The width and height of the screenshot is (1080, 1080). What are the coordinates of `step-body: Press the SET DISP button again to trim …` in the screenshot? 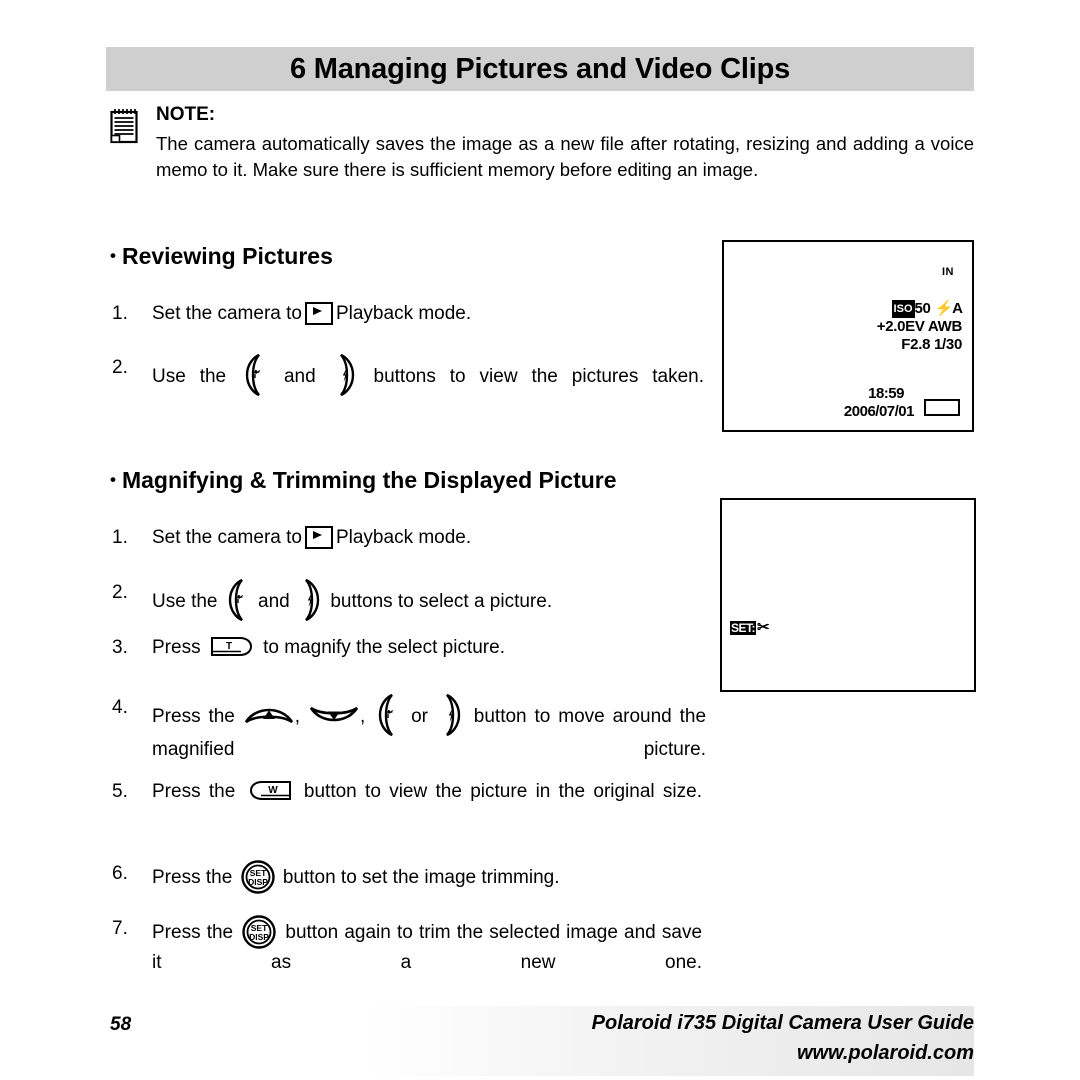 It's located at (427, 960).